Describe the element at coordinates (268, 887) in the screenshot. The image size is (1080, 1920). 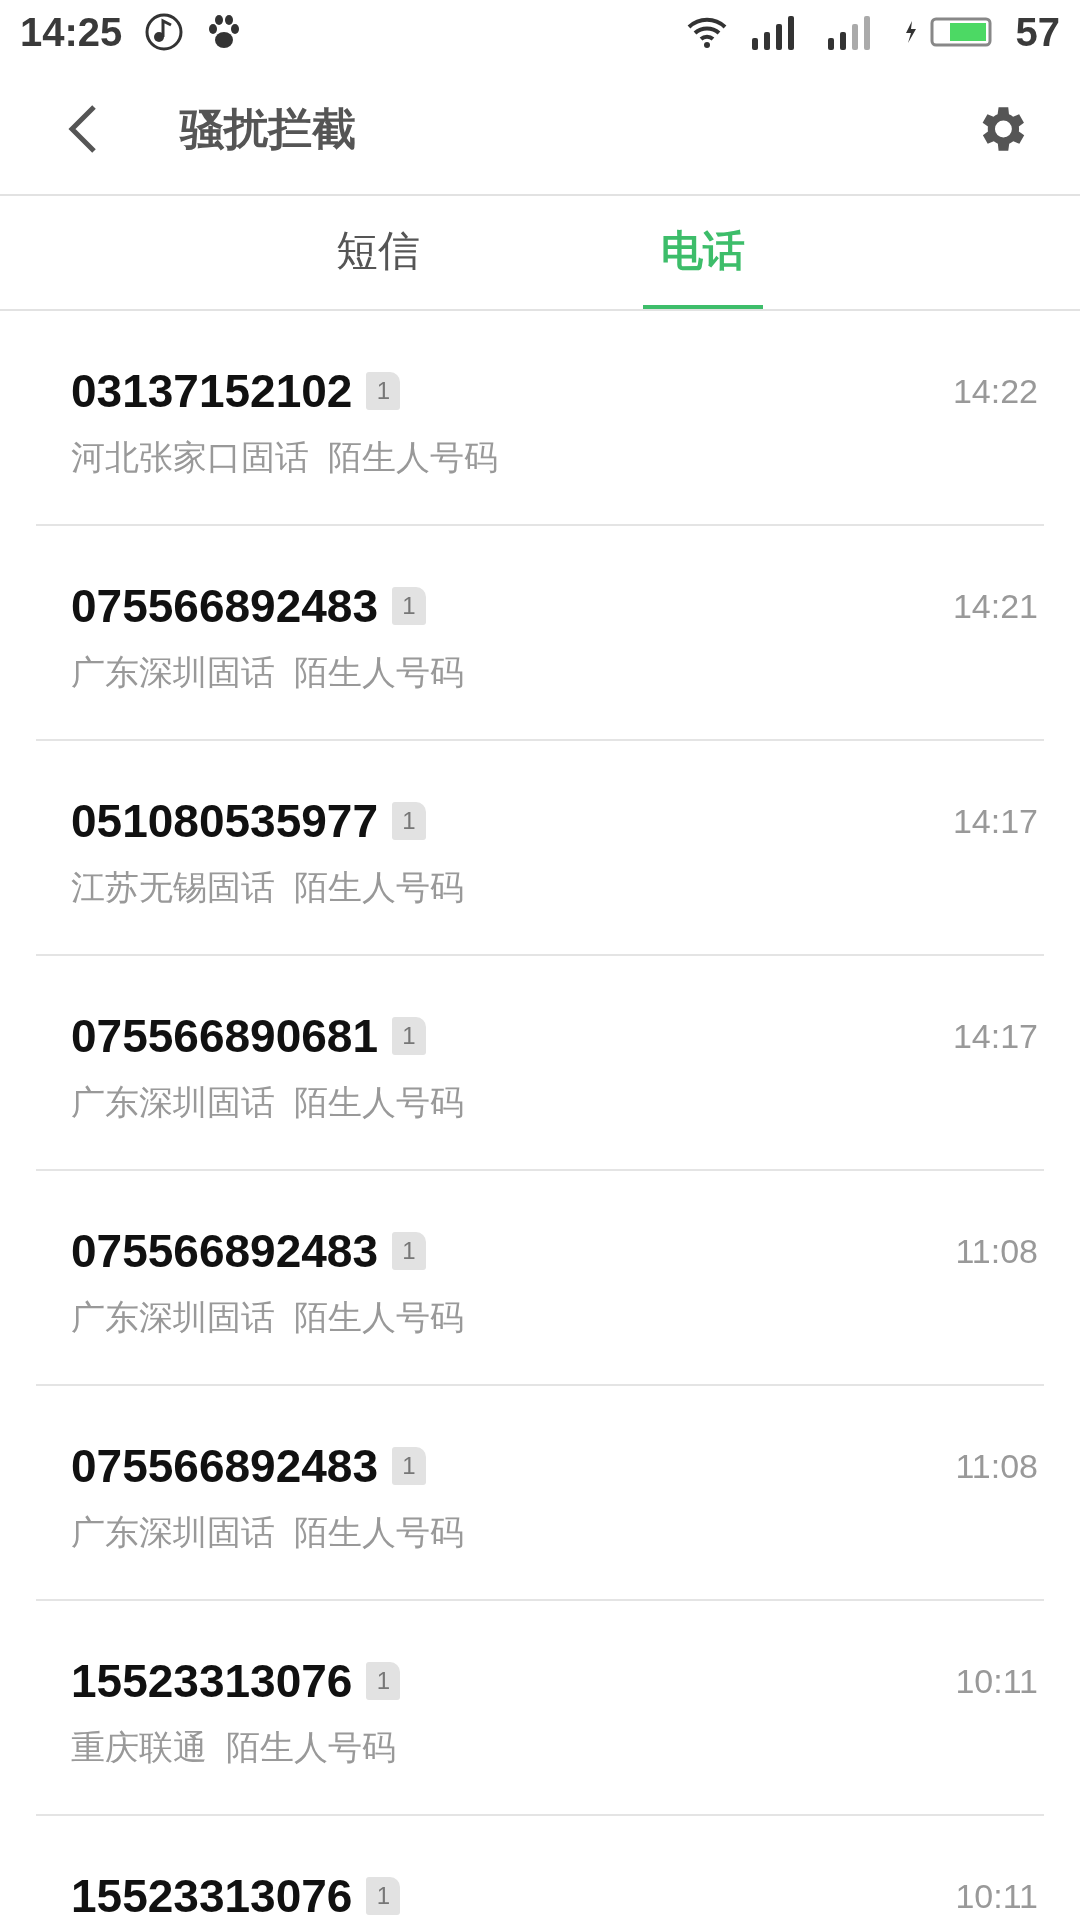
I see `caller-location: 江苏无锡固话 陌生人号码` at that location.